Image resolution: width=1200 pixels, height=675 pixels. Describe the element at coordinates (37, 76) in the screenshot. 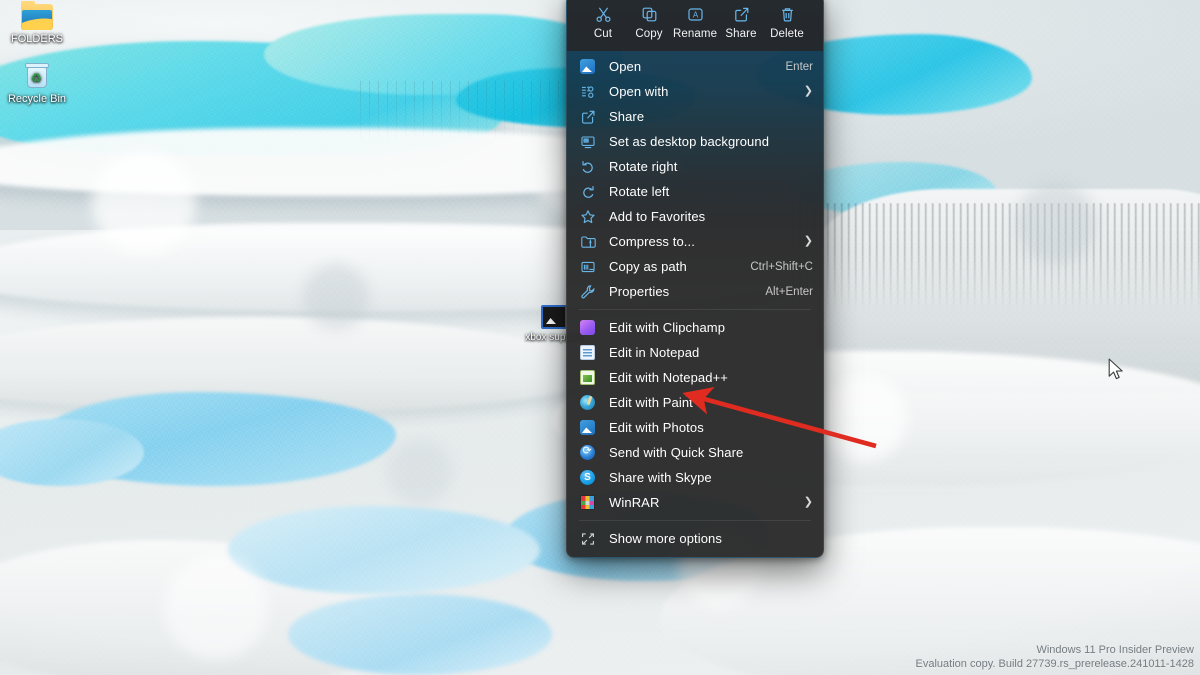

I see `recycle-bin-icon: ♻` at that location.